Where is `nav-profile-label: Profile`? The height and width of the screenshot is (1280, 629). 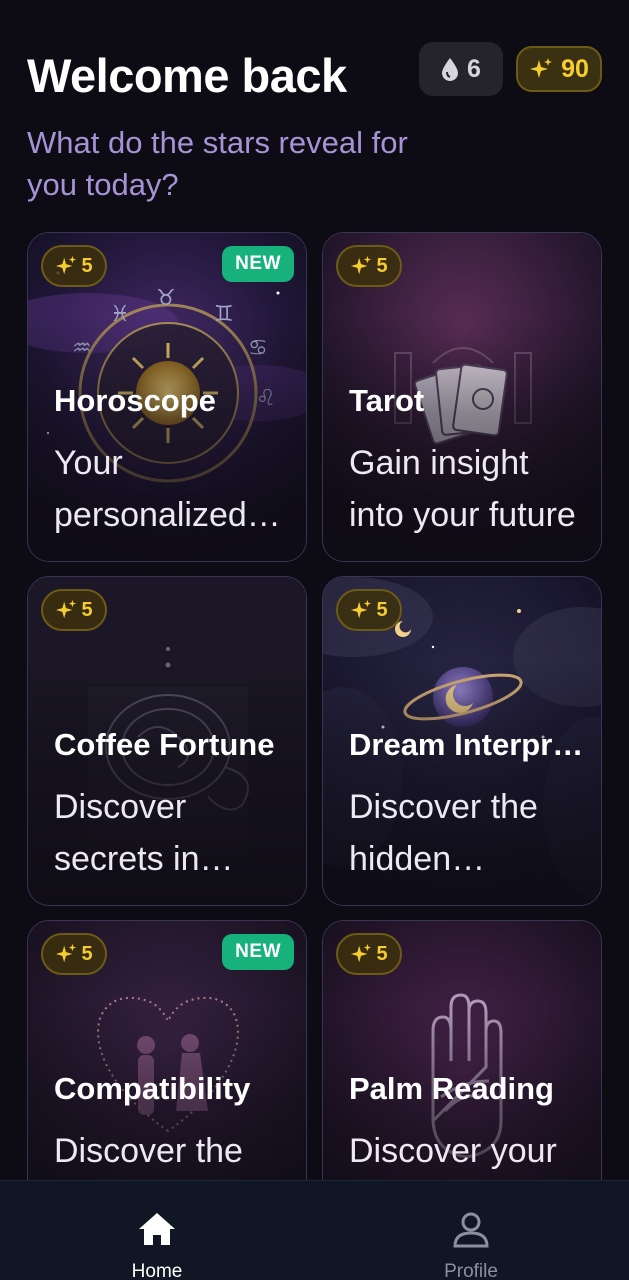 nav-profile-label: Profile is located at coordinates (471, 1270).